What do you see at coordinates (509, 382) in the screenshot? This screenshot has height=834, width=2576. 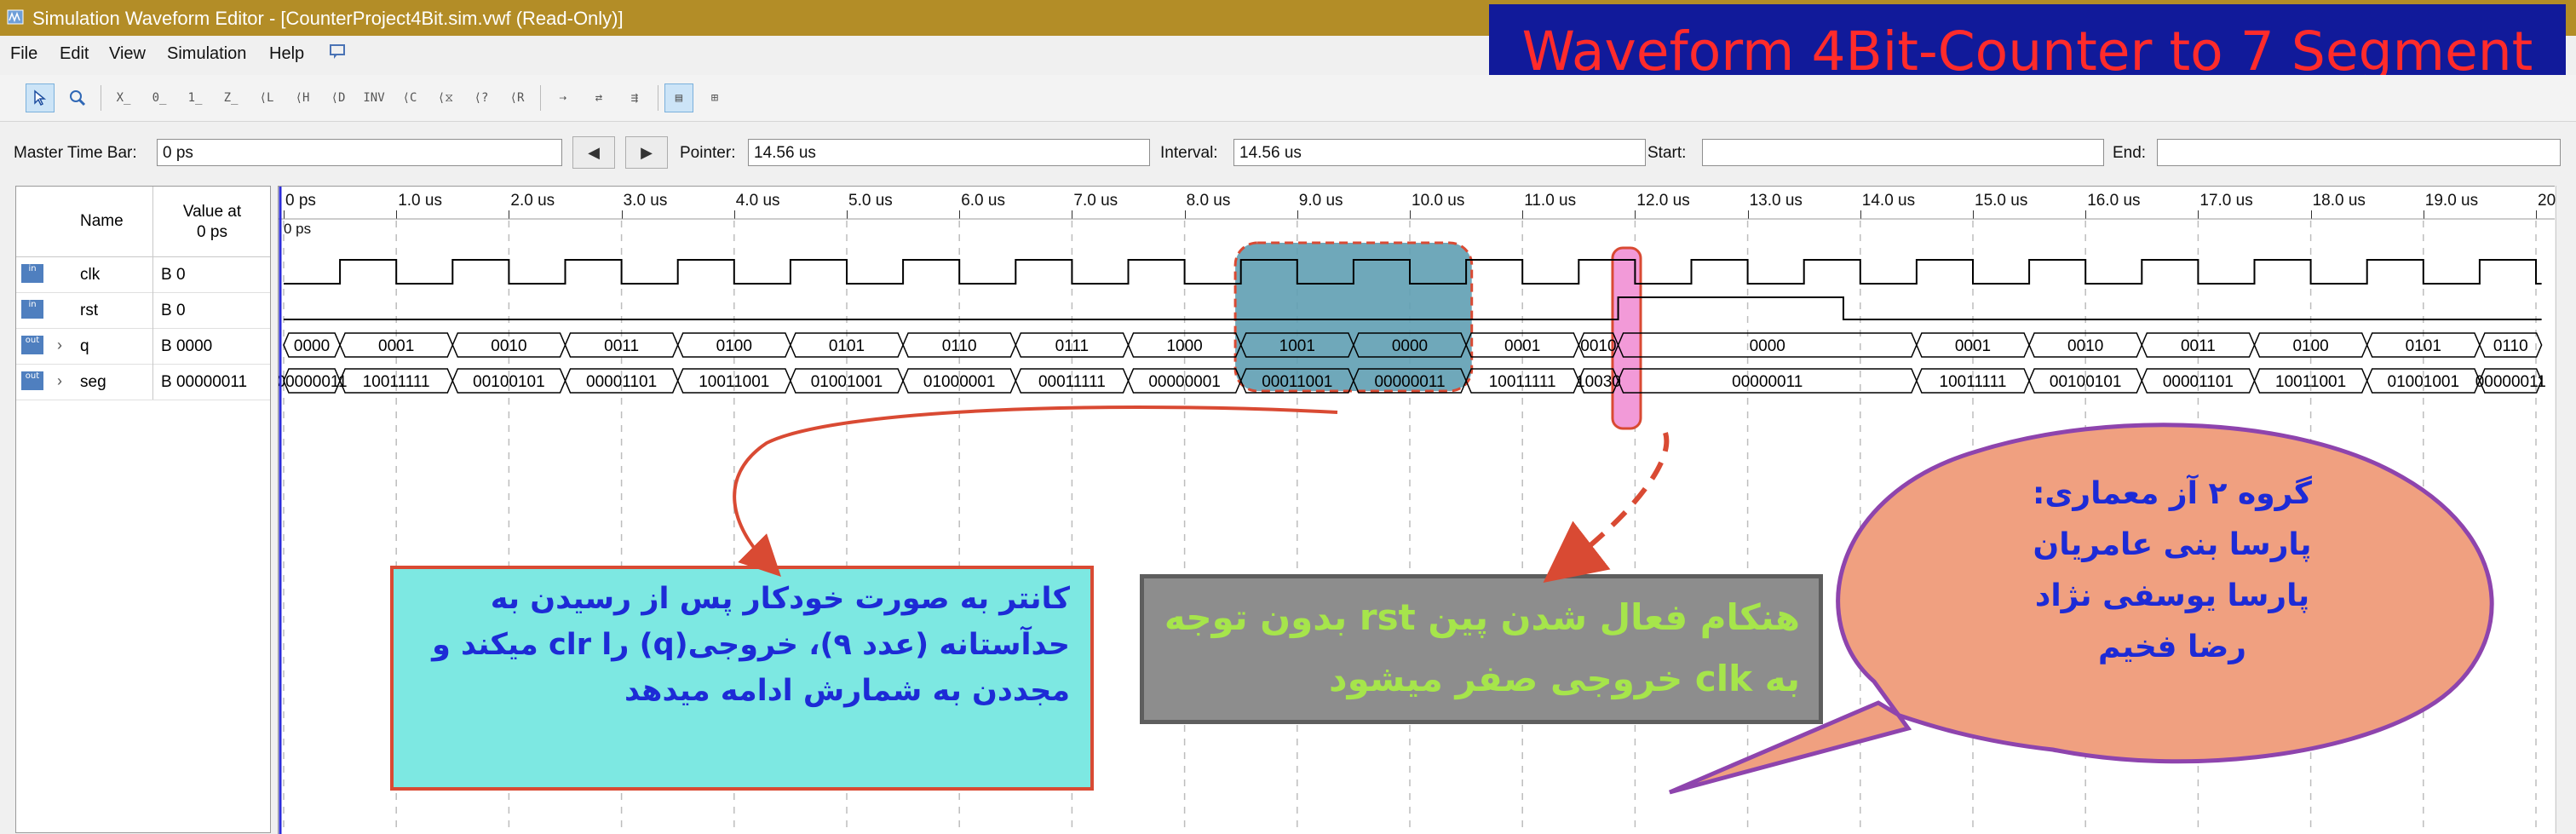 I see `seg-value-label: 00100101` at bounding box center [509, 382].